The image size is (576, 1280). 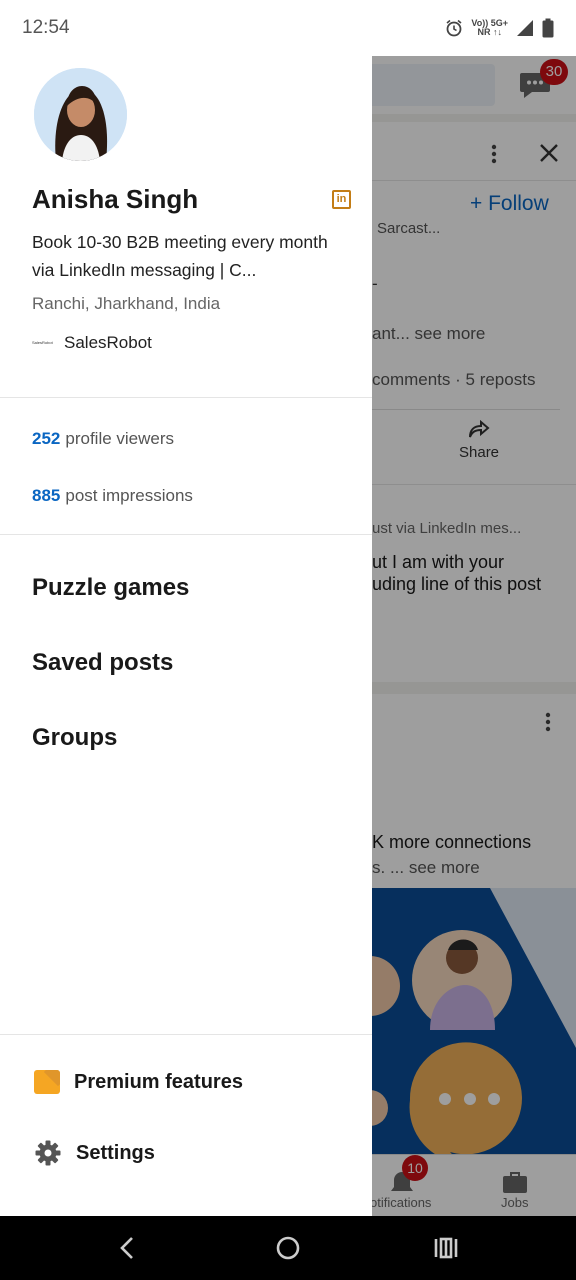 What do you see at coordinates (110, 588) in the screenshot?
I see `menu-item-puzzle-games: Puzzle games` at bounding box center [110, 588].